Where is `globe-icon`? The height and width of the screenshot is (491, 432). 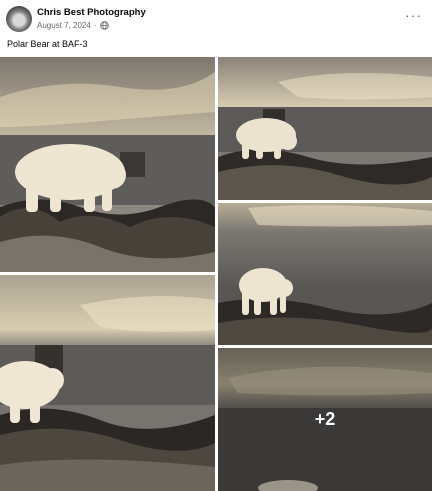
globe-icon is located at coordinates (104, 25).